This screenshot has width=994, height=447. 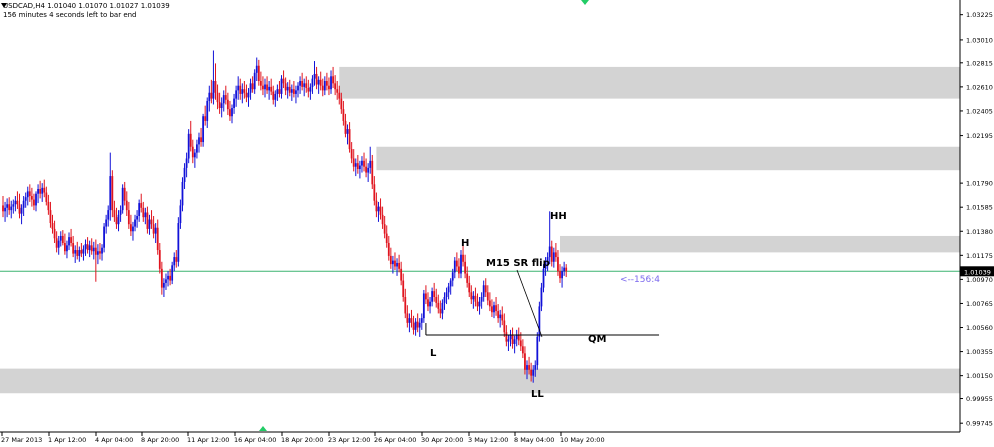 What do you see at coordinates (160, 440) in the screenshot?
I see `x-tick-label: 8 Apr 20:00` at bounding box center [160, 440].